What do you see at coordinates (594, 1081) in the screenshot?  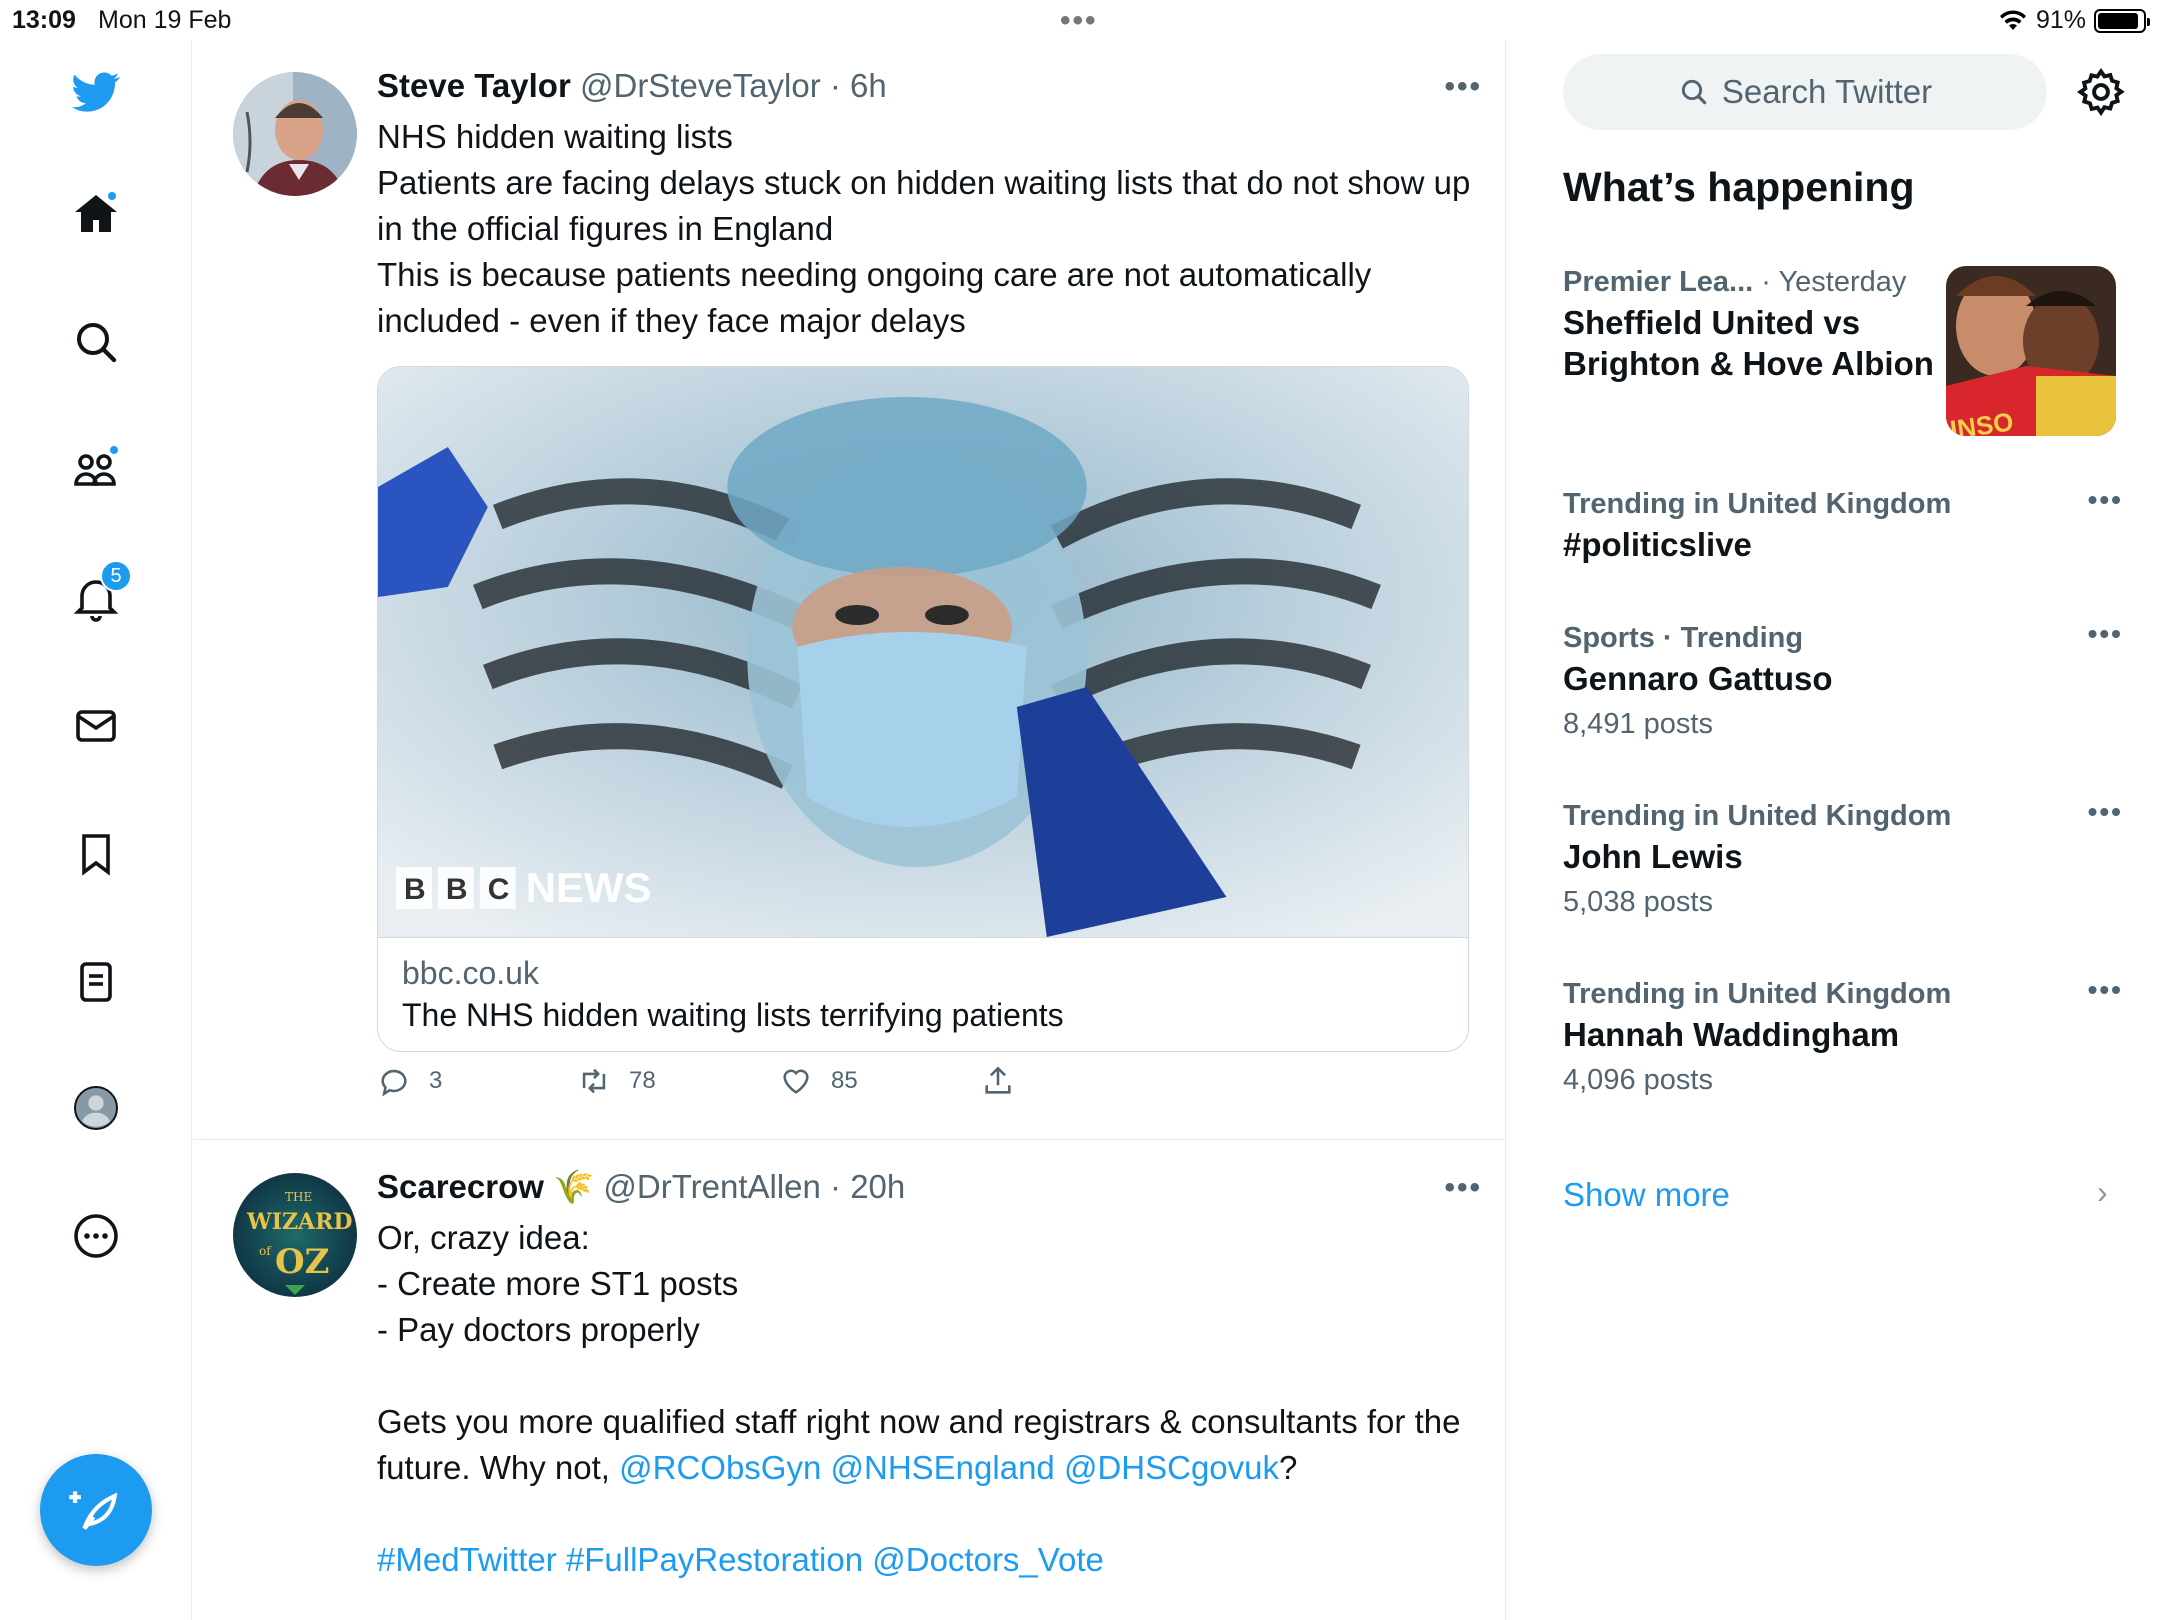 I see `retweet-icon` at bounding box center [594, 1081].